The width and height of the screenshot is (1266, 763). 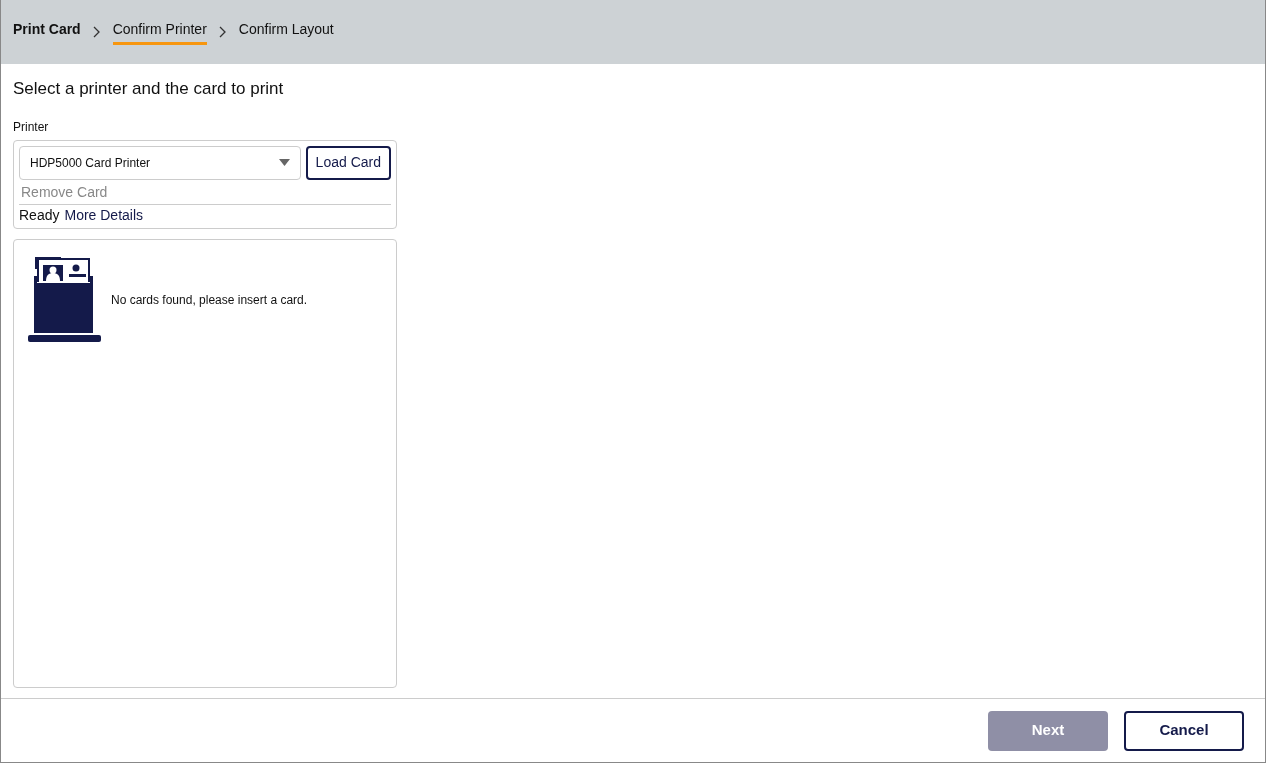 I want to click on printer-dropdown: HDP5000 Card Printer, so click(x=160, y=162).